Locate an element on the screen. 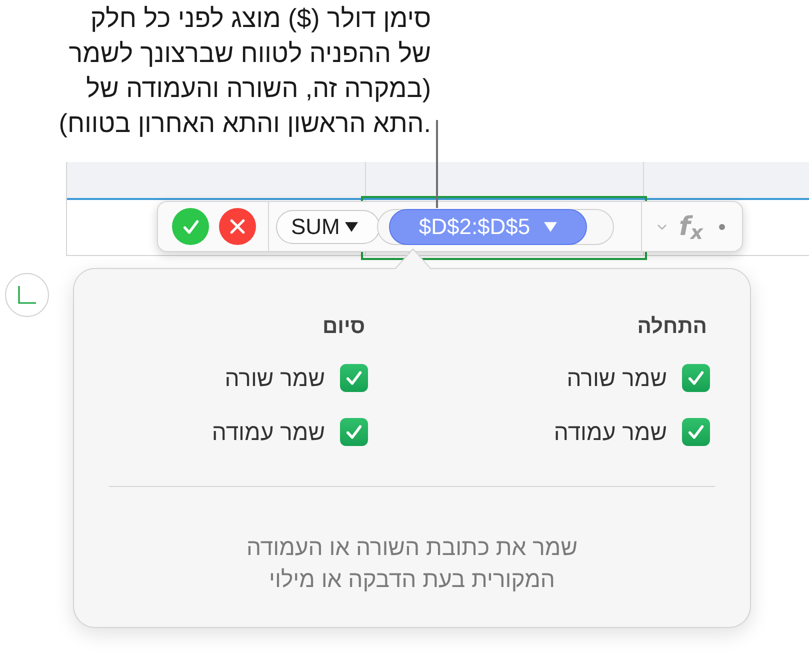 The image size is (809, 652). close-icon is located at coordinates (237, 226).